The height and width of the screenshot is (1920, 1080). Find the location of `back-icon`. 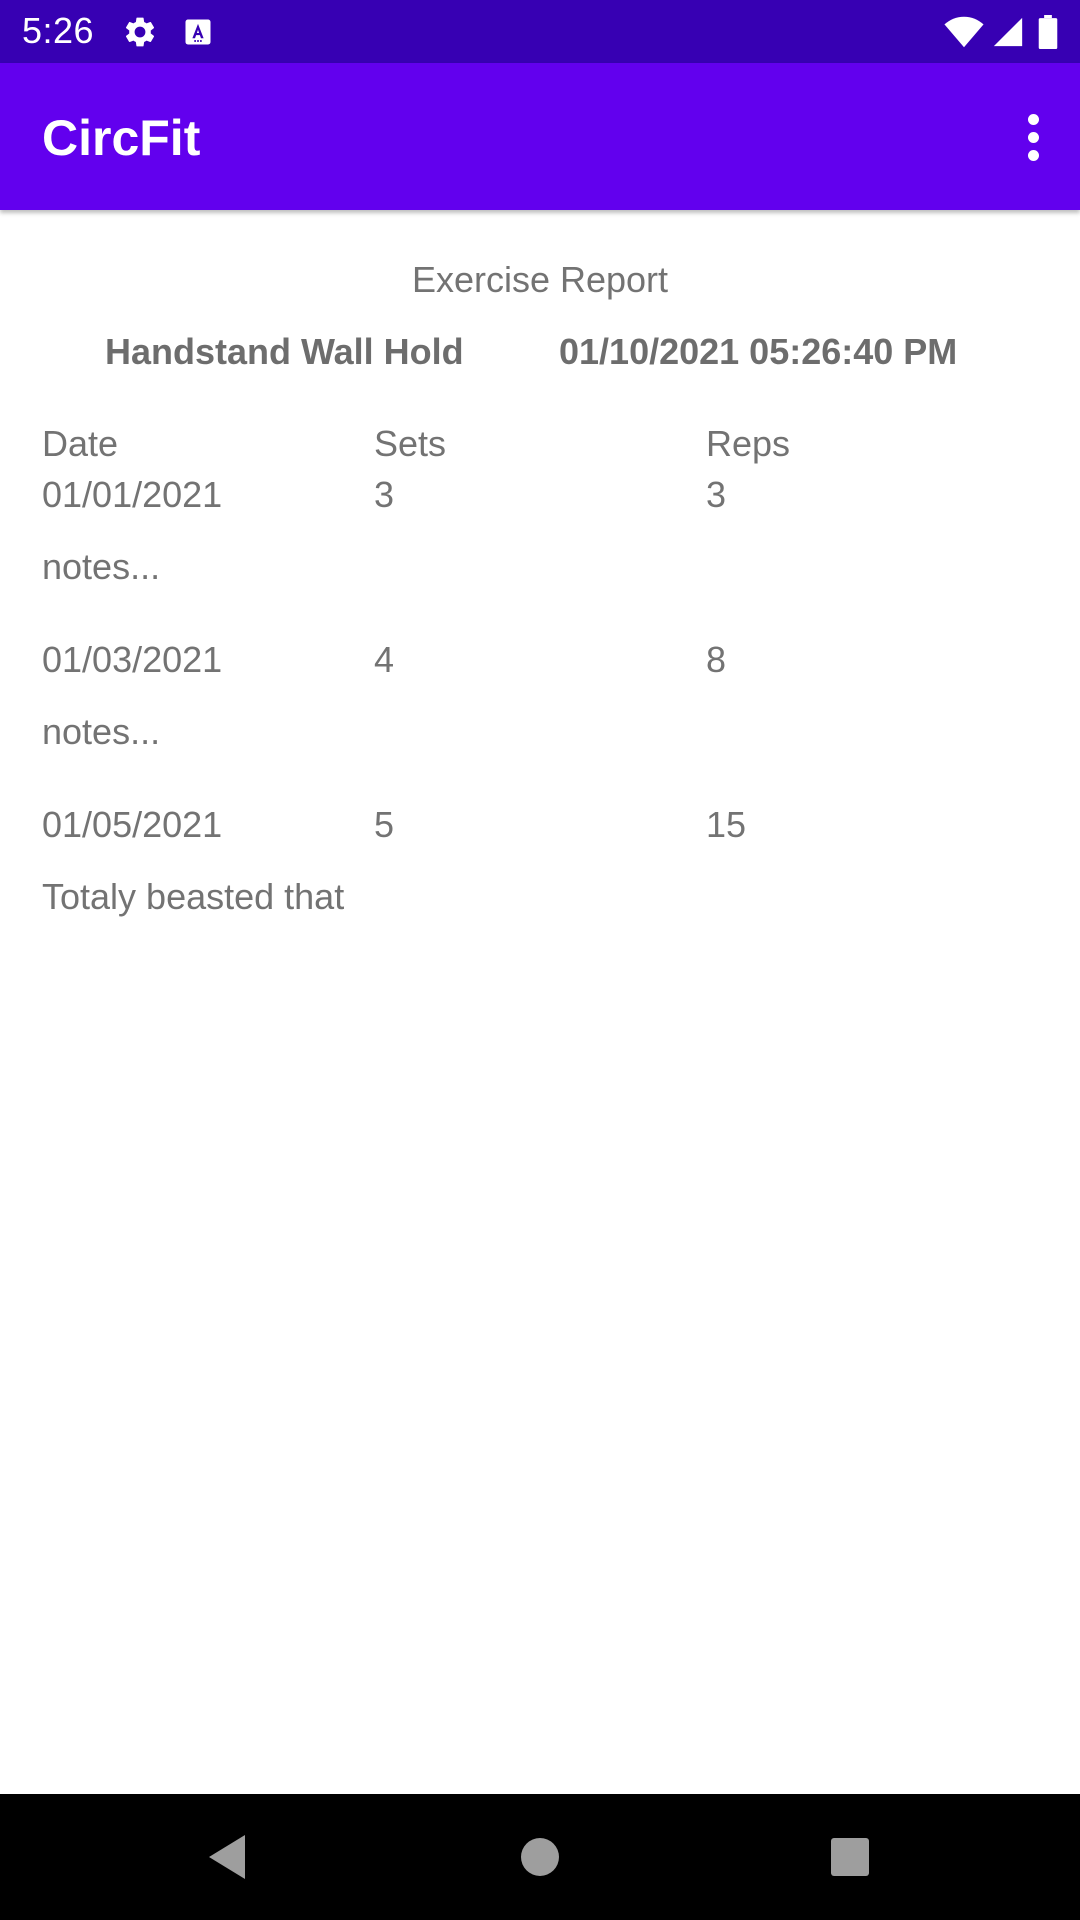

back-icon is located at coordinates (227, 1857).